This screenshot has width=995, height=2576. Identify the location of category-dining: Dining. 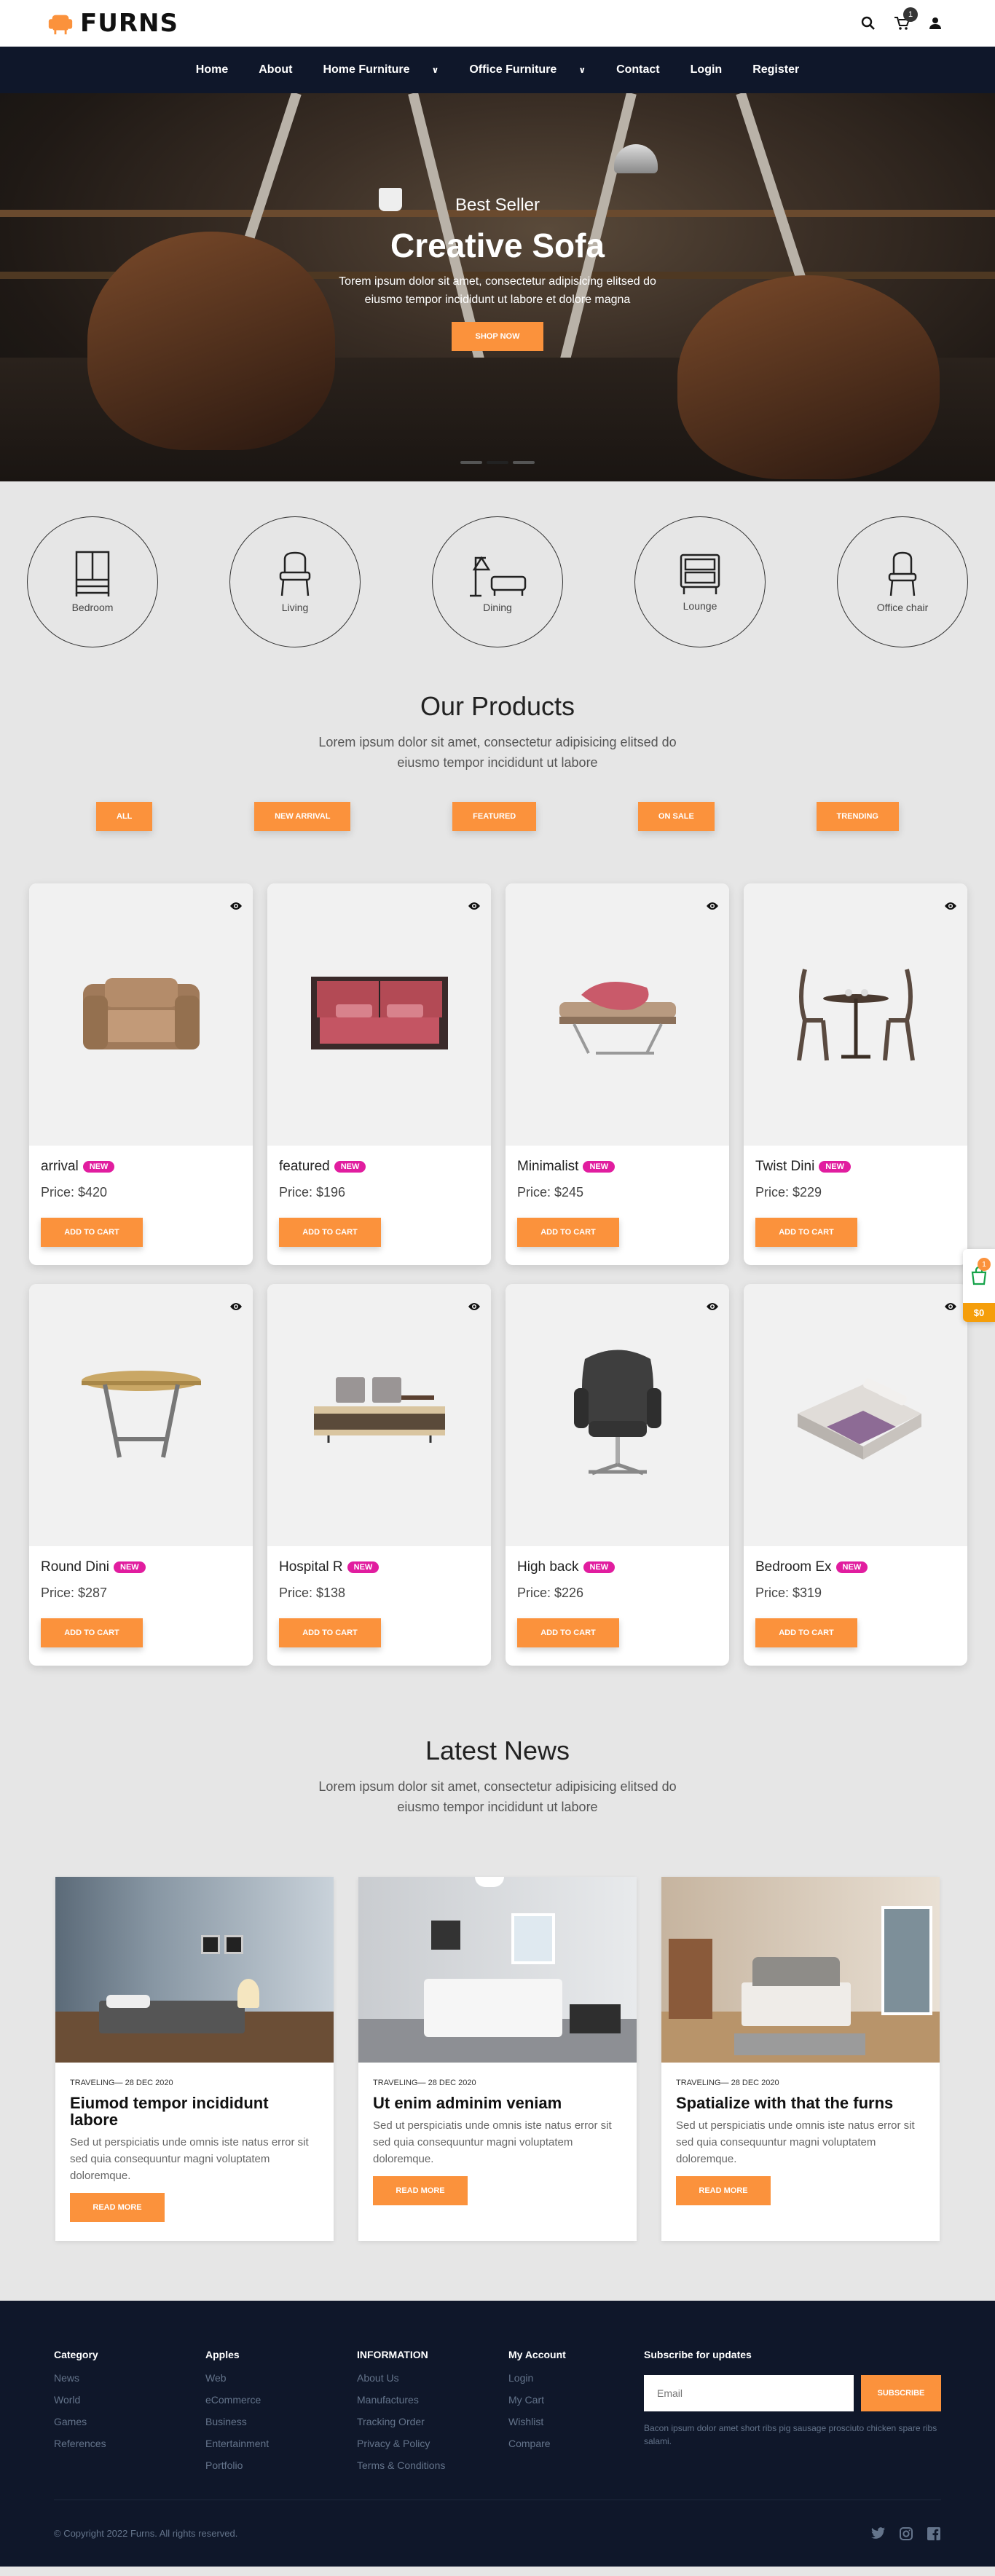
(497, 581).